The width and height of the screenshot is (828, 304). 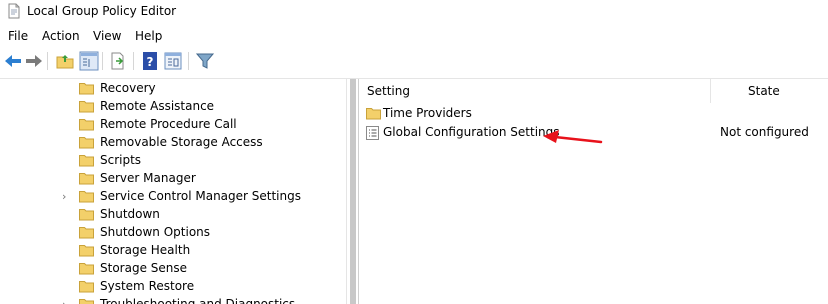 What do you see at coordinates (65, 61) in the screenshot?
I see `up-folder-icon` at bounding box center [65, 61].